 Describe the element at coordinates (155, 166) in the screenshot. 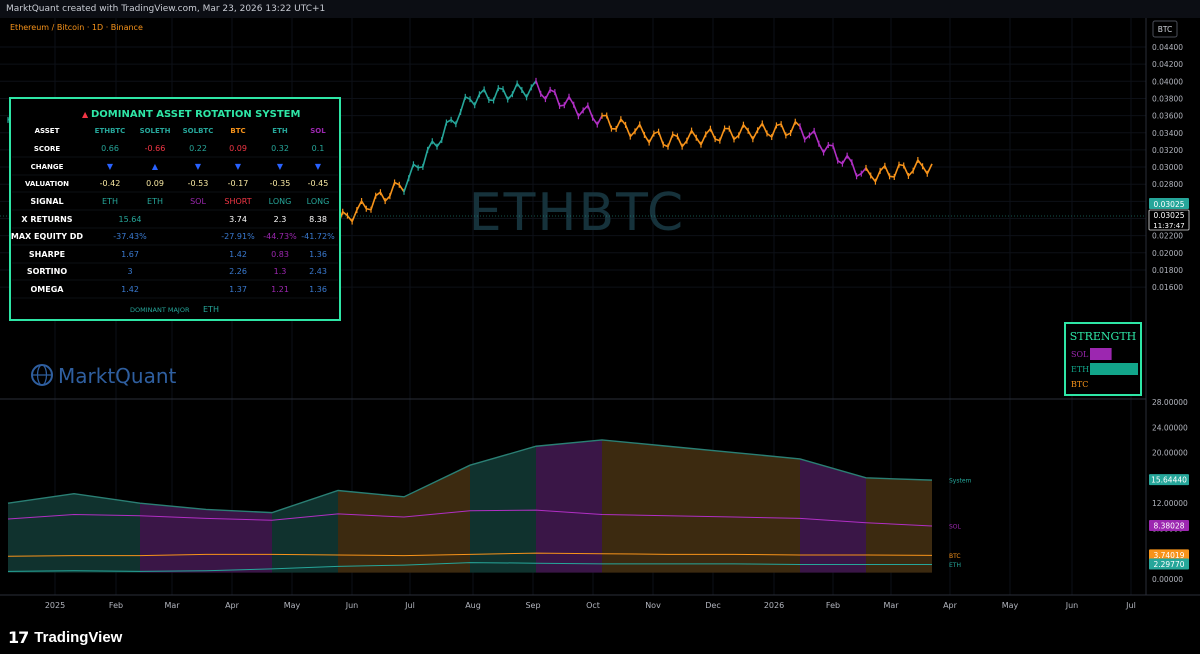

I see `table-cell: ▲` at that location.